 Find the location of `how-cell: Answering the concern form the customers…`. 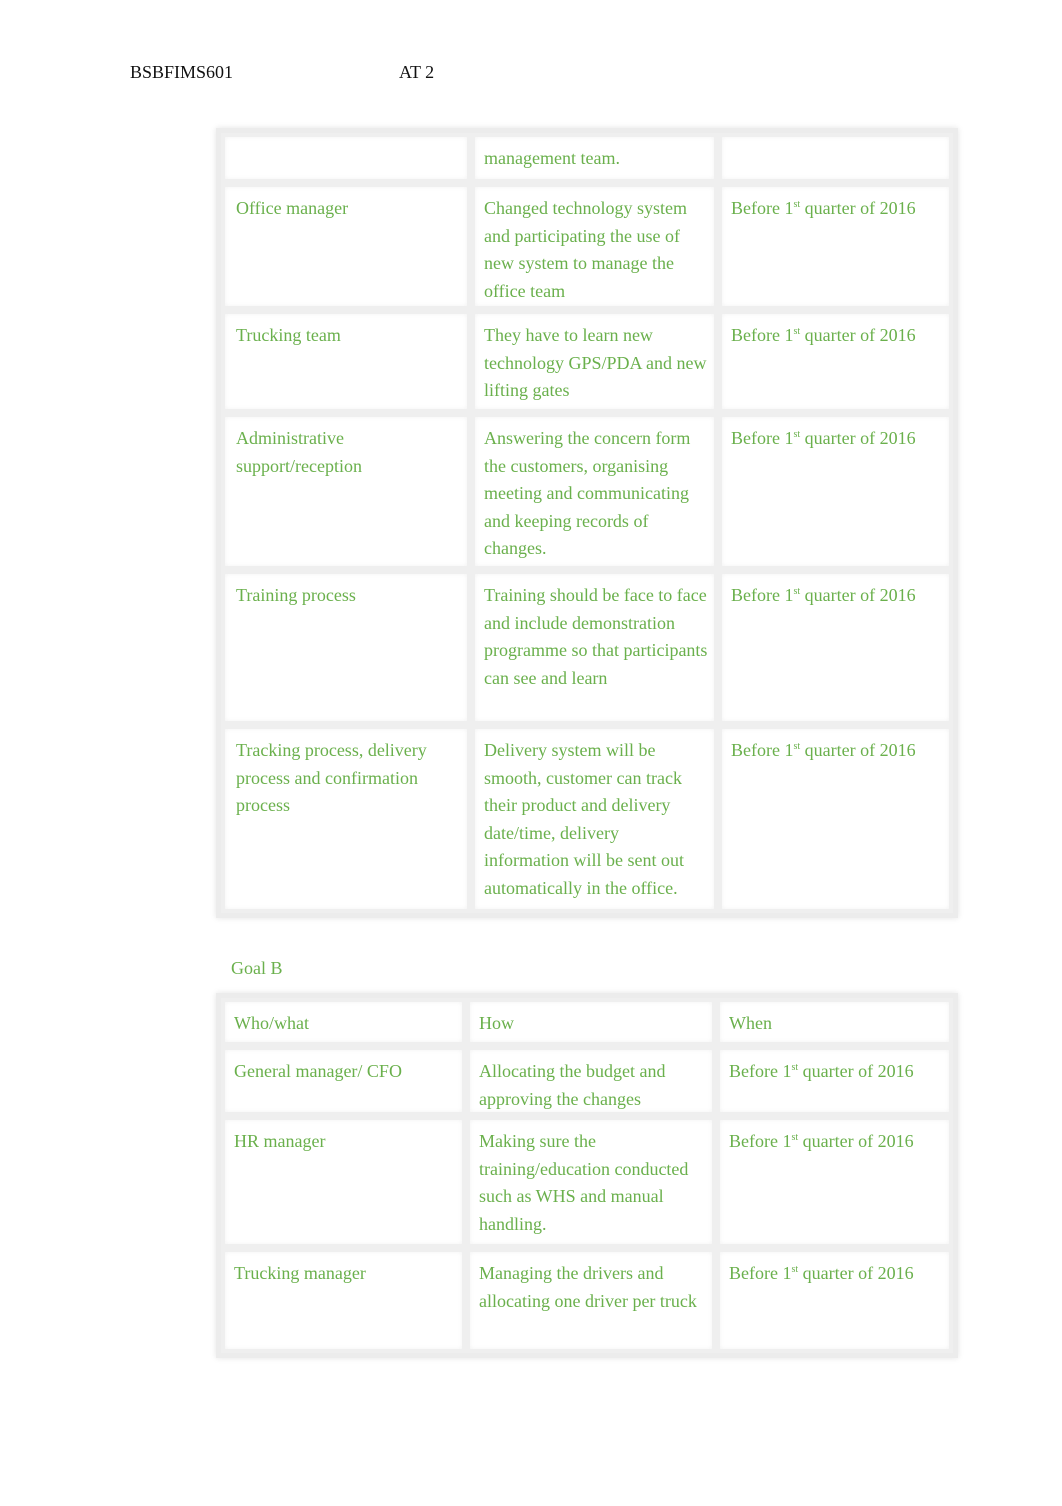

how-cell: Answering the concern form the customers… is located at coordinates (594, 491).